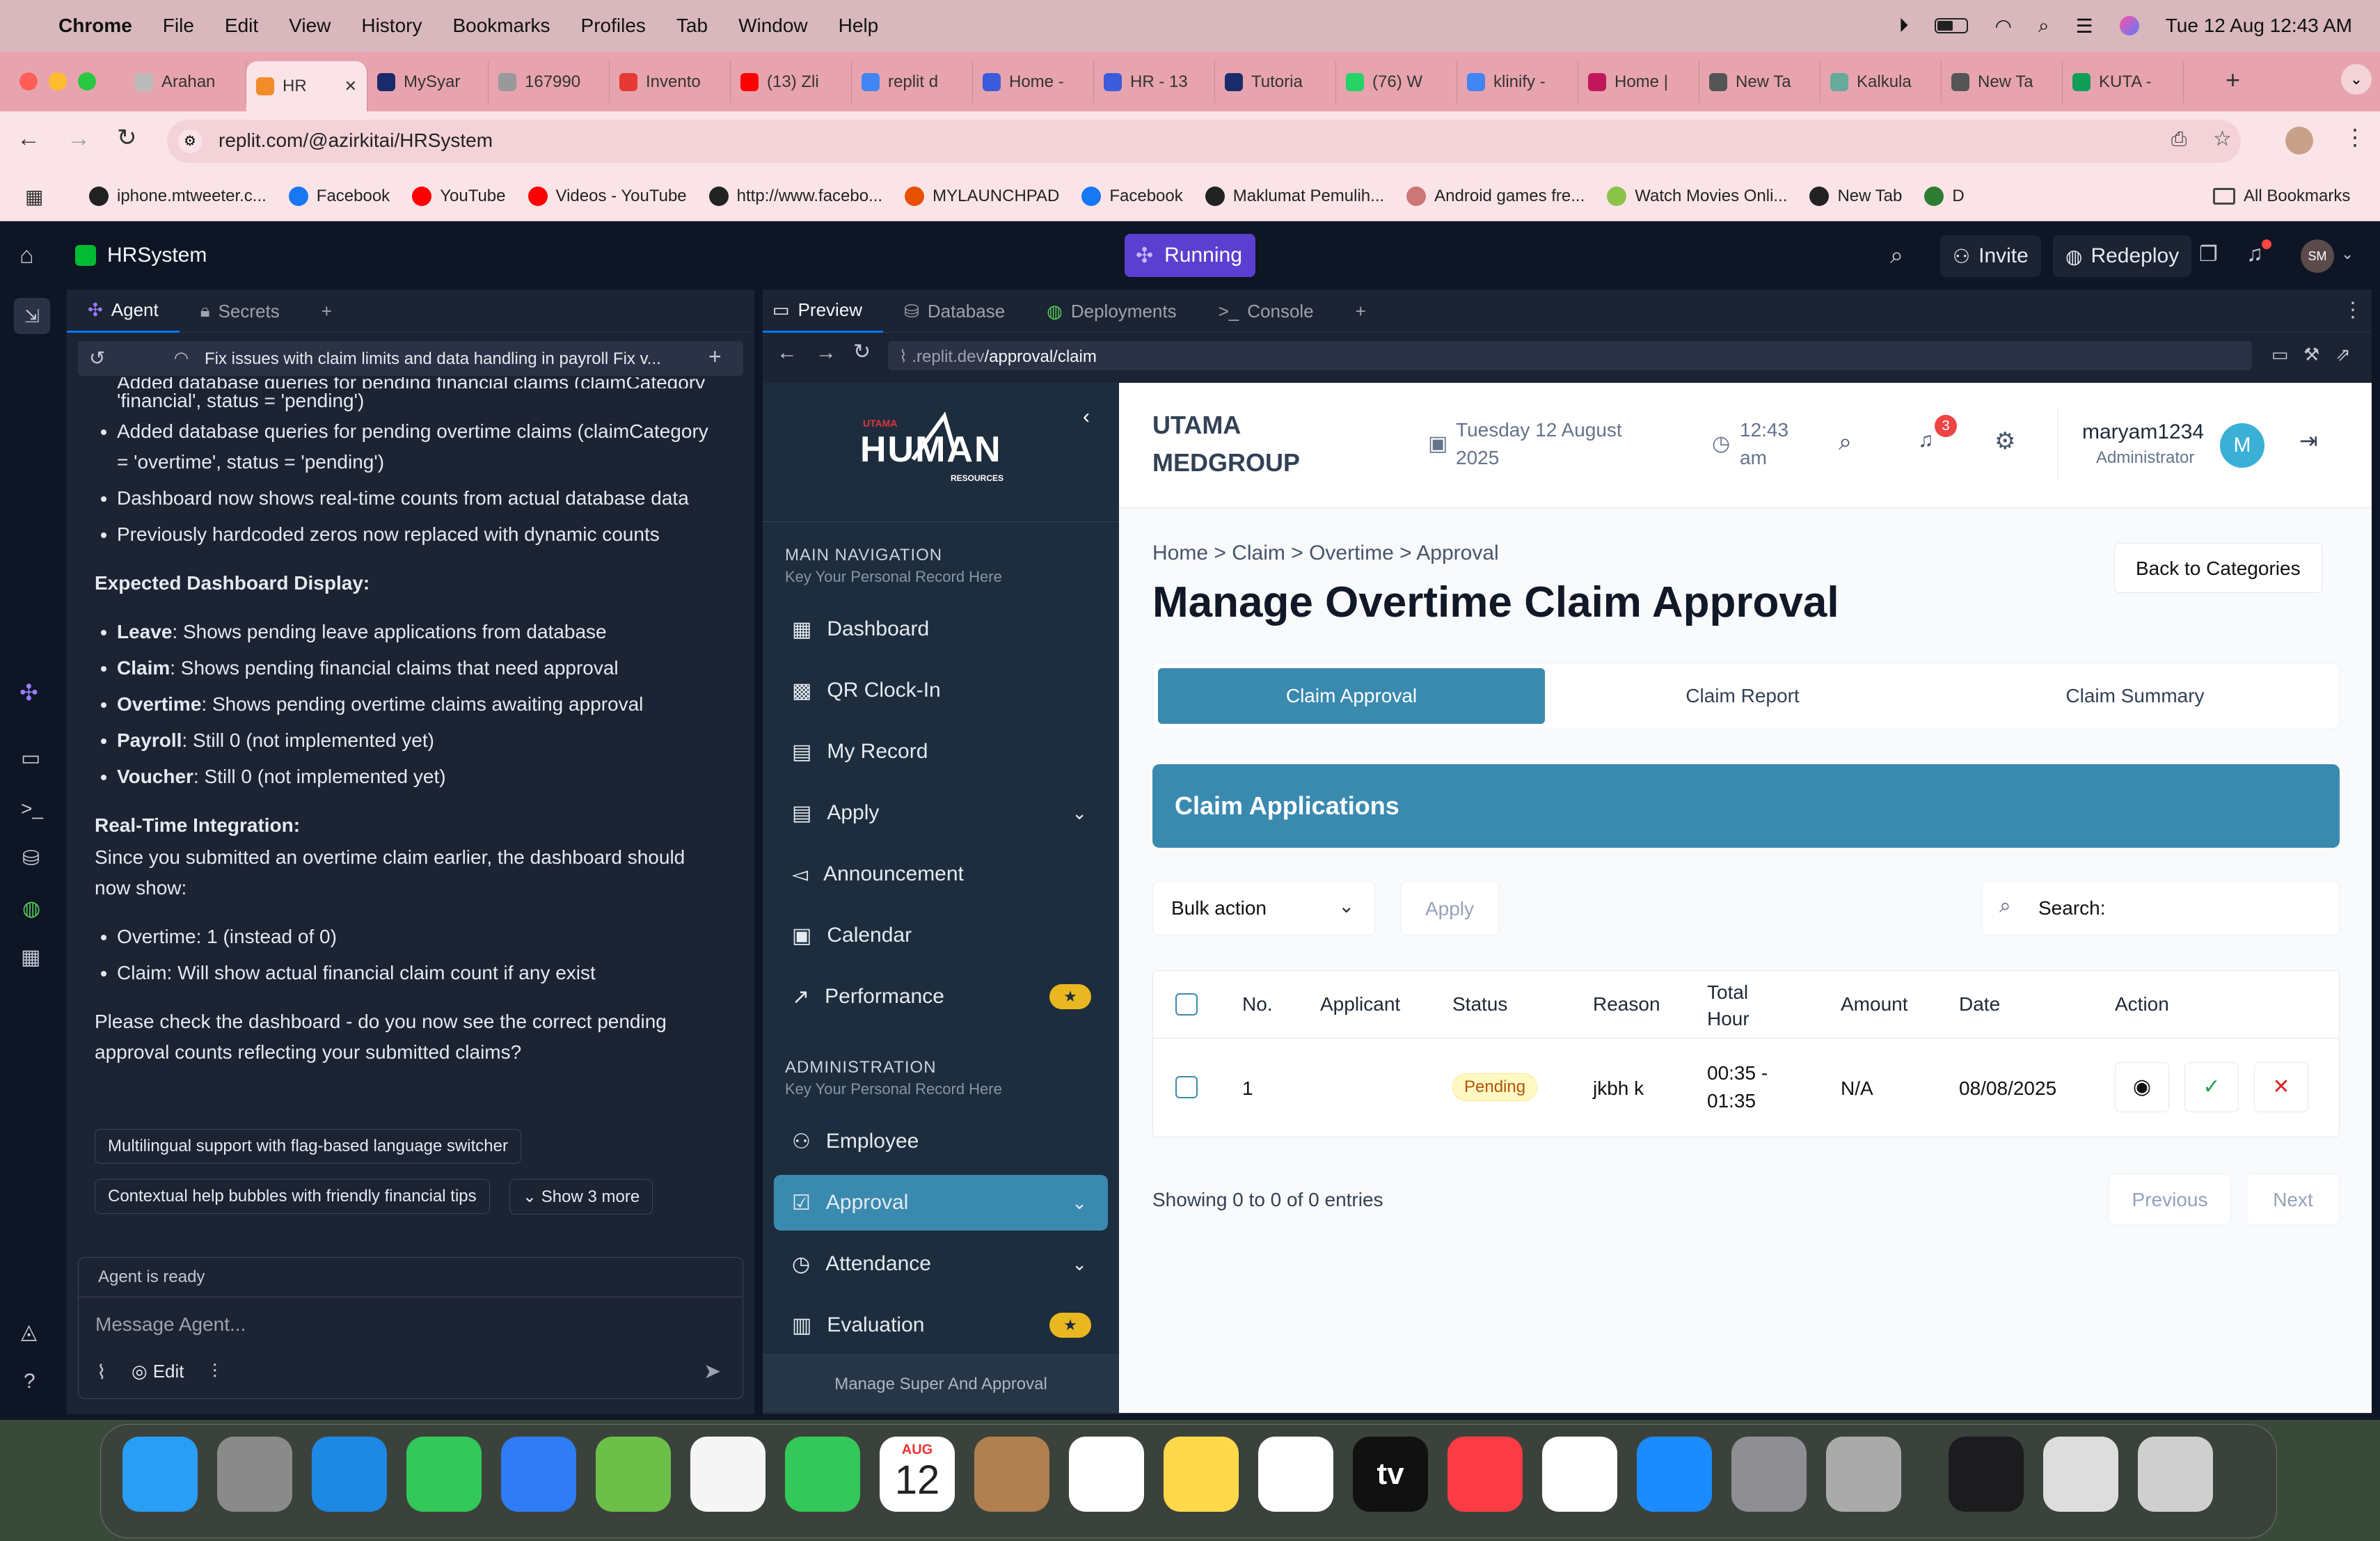 This screenshot has width=2380, height=1541. I want to click on history-icon: ↺, so click(97, 358).